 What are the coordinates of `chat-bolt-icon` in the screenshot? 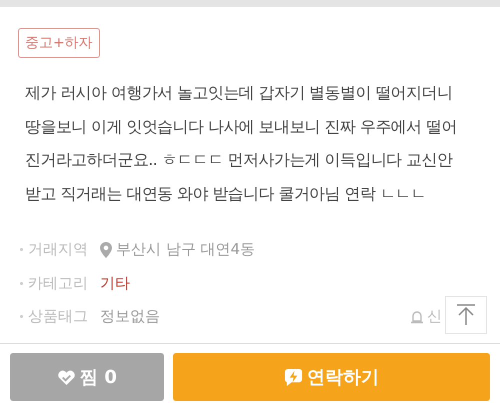 It's located at (293, 377).